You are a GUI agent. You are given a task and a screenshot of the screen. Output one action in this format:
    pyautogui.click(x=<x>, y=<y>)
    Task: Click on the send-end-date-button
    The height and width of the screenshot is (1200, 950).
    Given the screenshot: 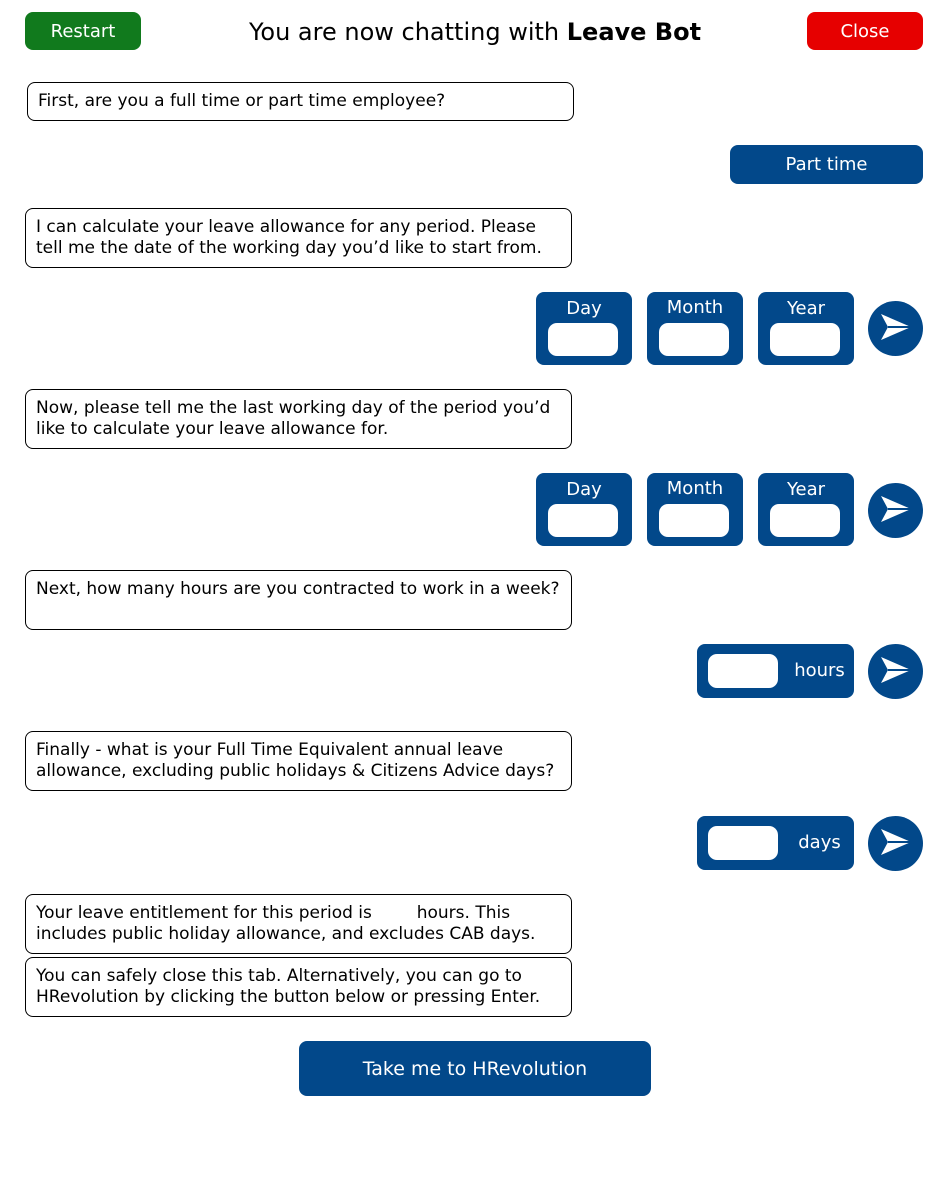 What is the action you would take?
    pyautogui.click(x=895, y=510)
    